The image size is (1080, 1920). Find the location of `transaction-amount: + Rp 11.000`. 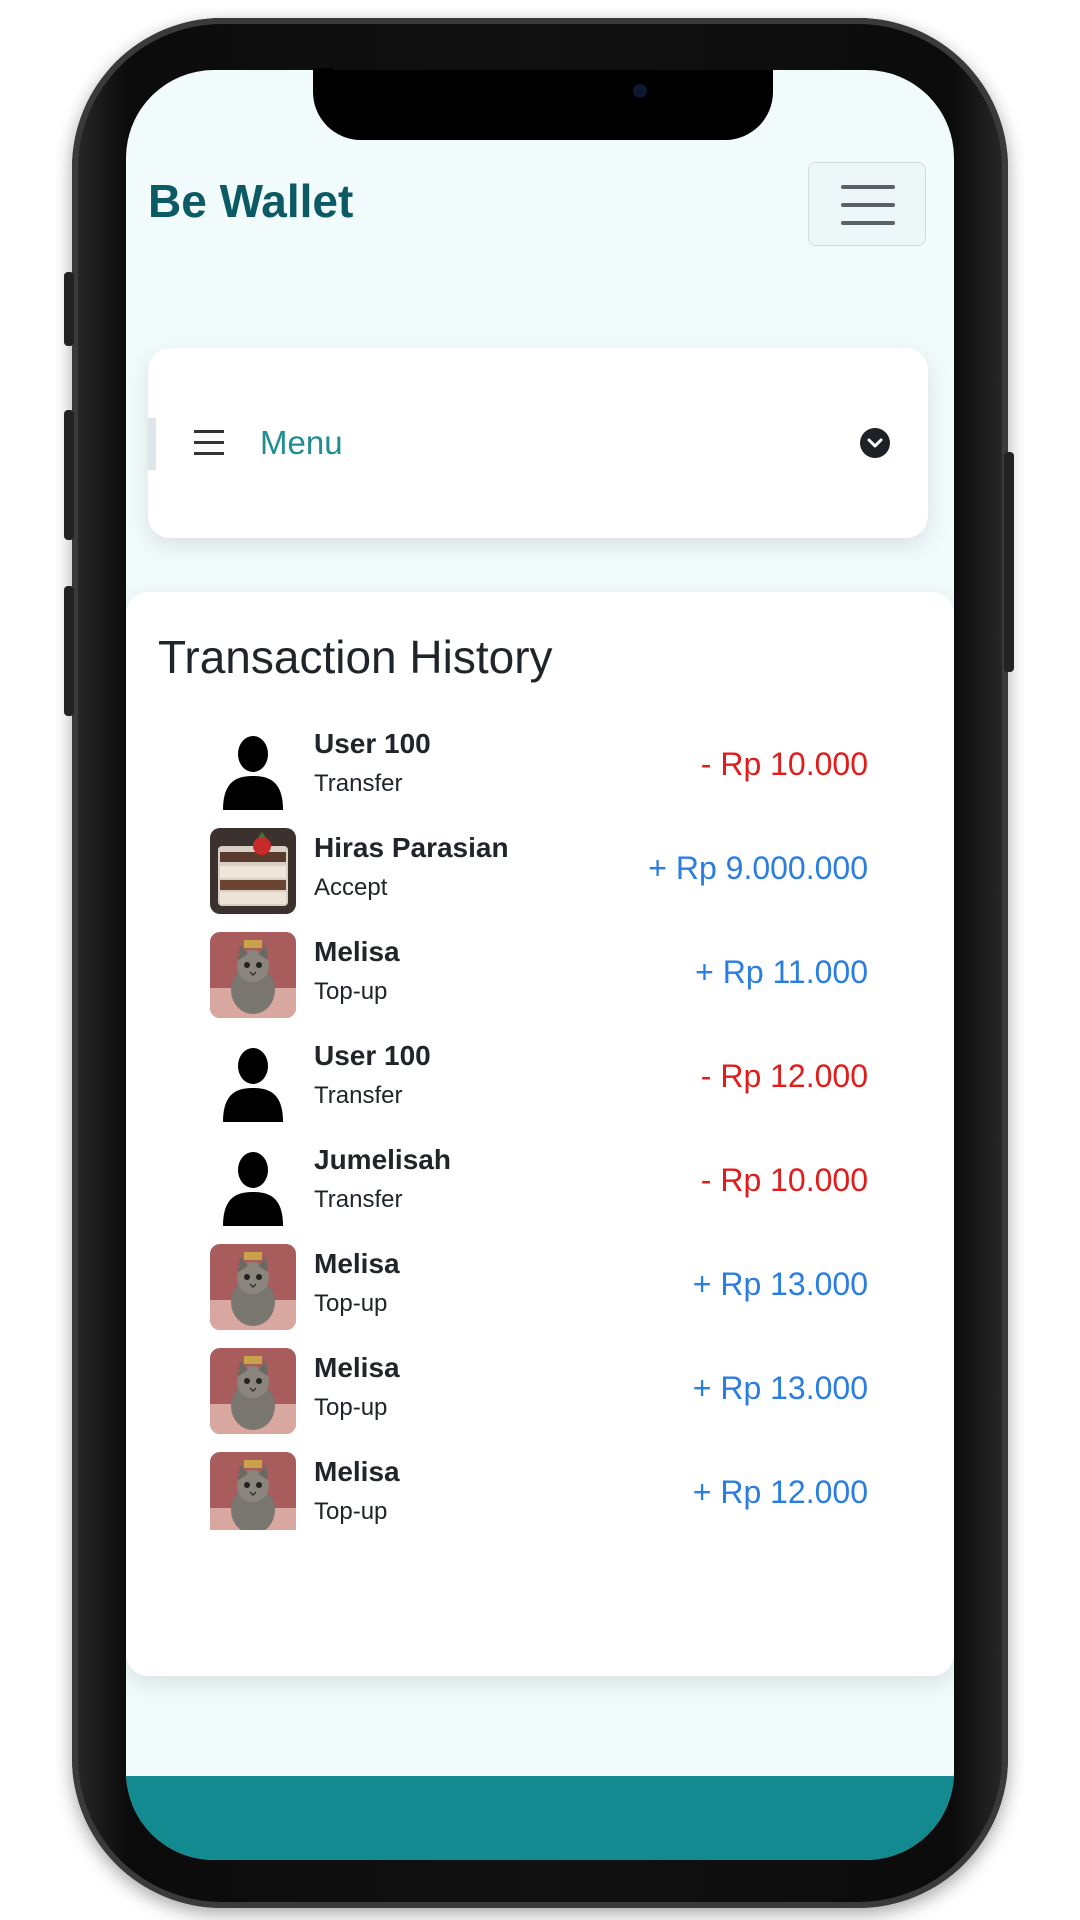

transaction-amount: + Rp 11.000 is located at coordinates (781, 972).